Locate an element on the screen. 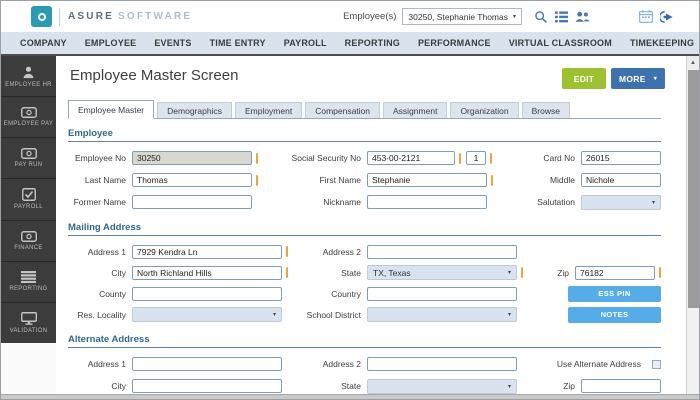  search-icon is located at coordinates (541, 17).